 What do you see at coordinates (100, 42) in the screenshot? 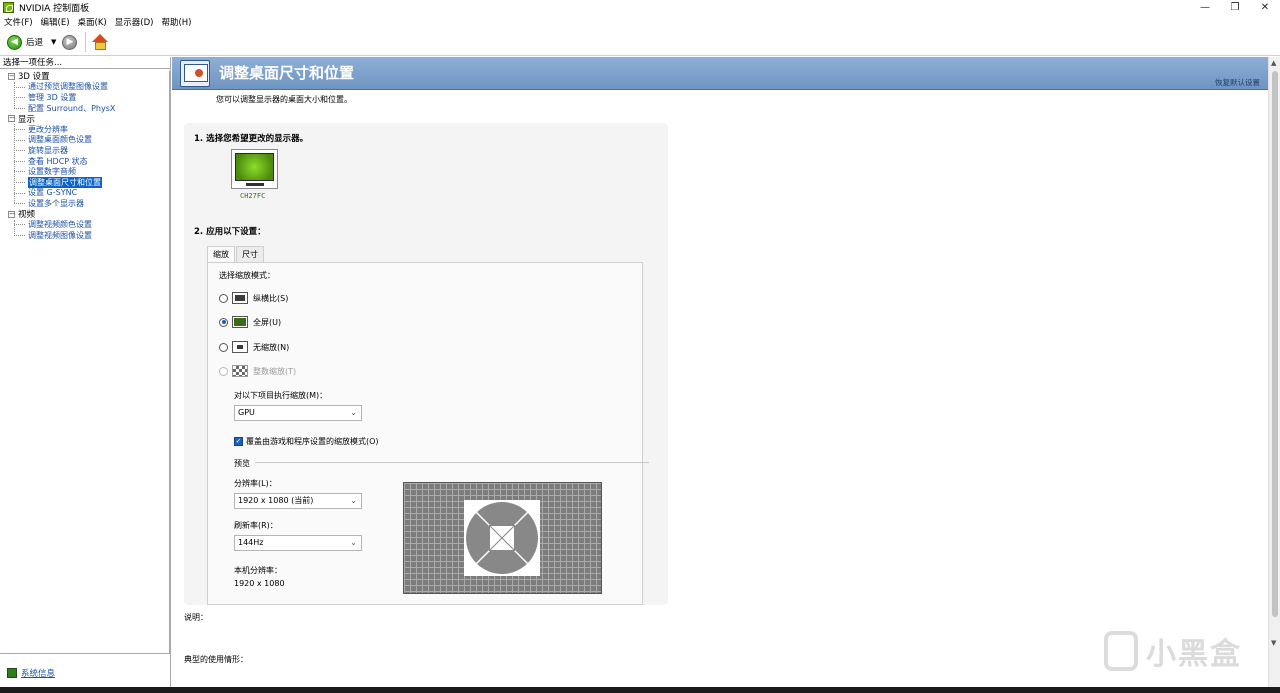
I see `home-icon` at bounding box center [100, 42].